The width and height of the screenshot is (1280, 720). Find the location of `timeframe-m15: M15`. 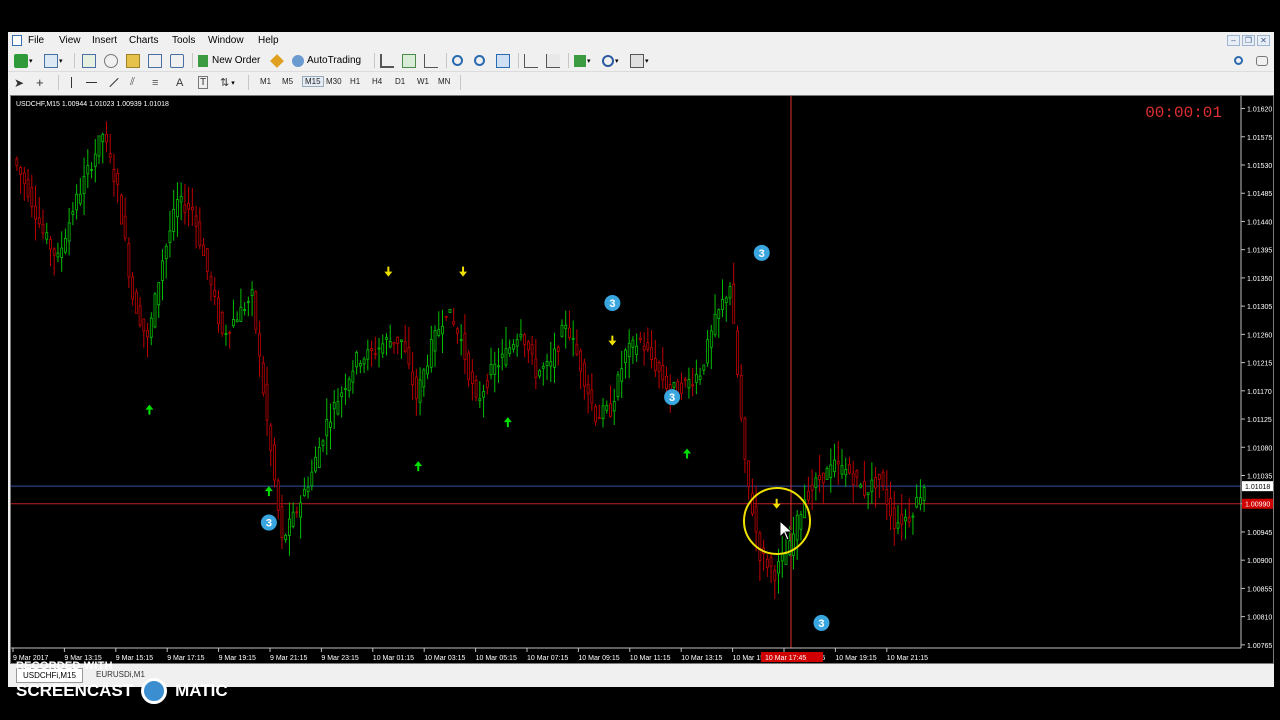

timeframe-m15: M15 is located at coordinates (313, 81).